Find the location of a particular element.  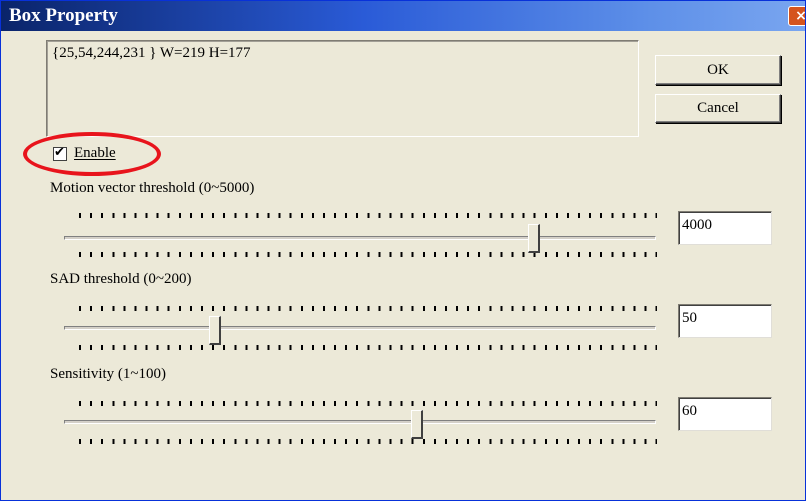

sad-threshold-label: SAD threshold (0~200) is located at coordinates (121, 279).